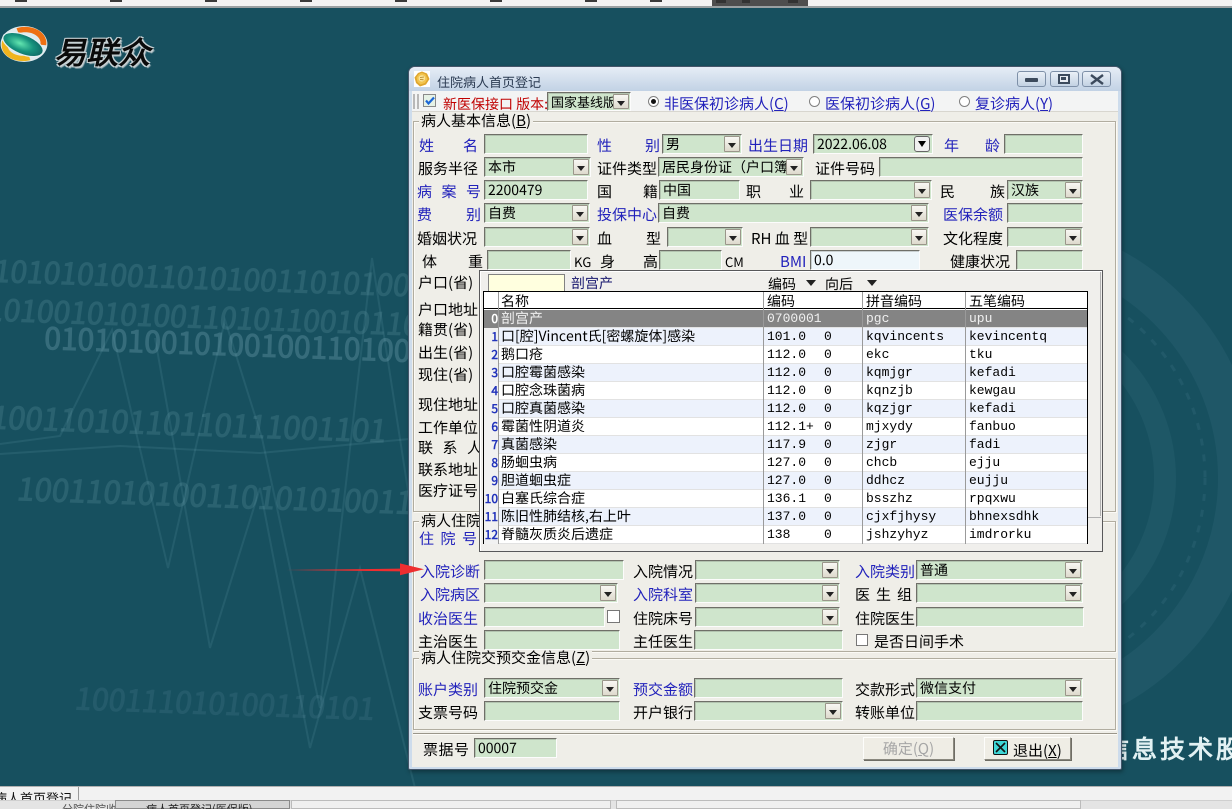 This screenshot has height=809, width=1232. I want to click on svg-text: 10011010110110111001101, so click(195, 422).